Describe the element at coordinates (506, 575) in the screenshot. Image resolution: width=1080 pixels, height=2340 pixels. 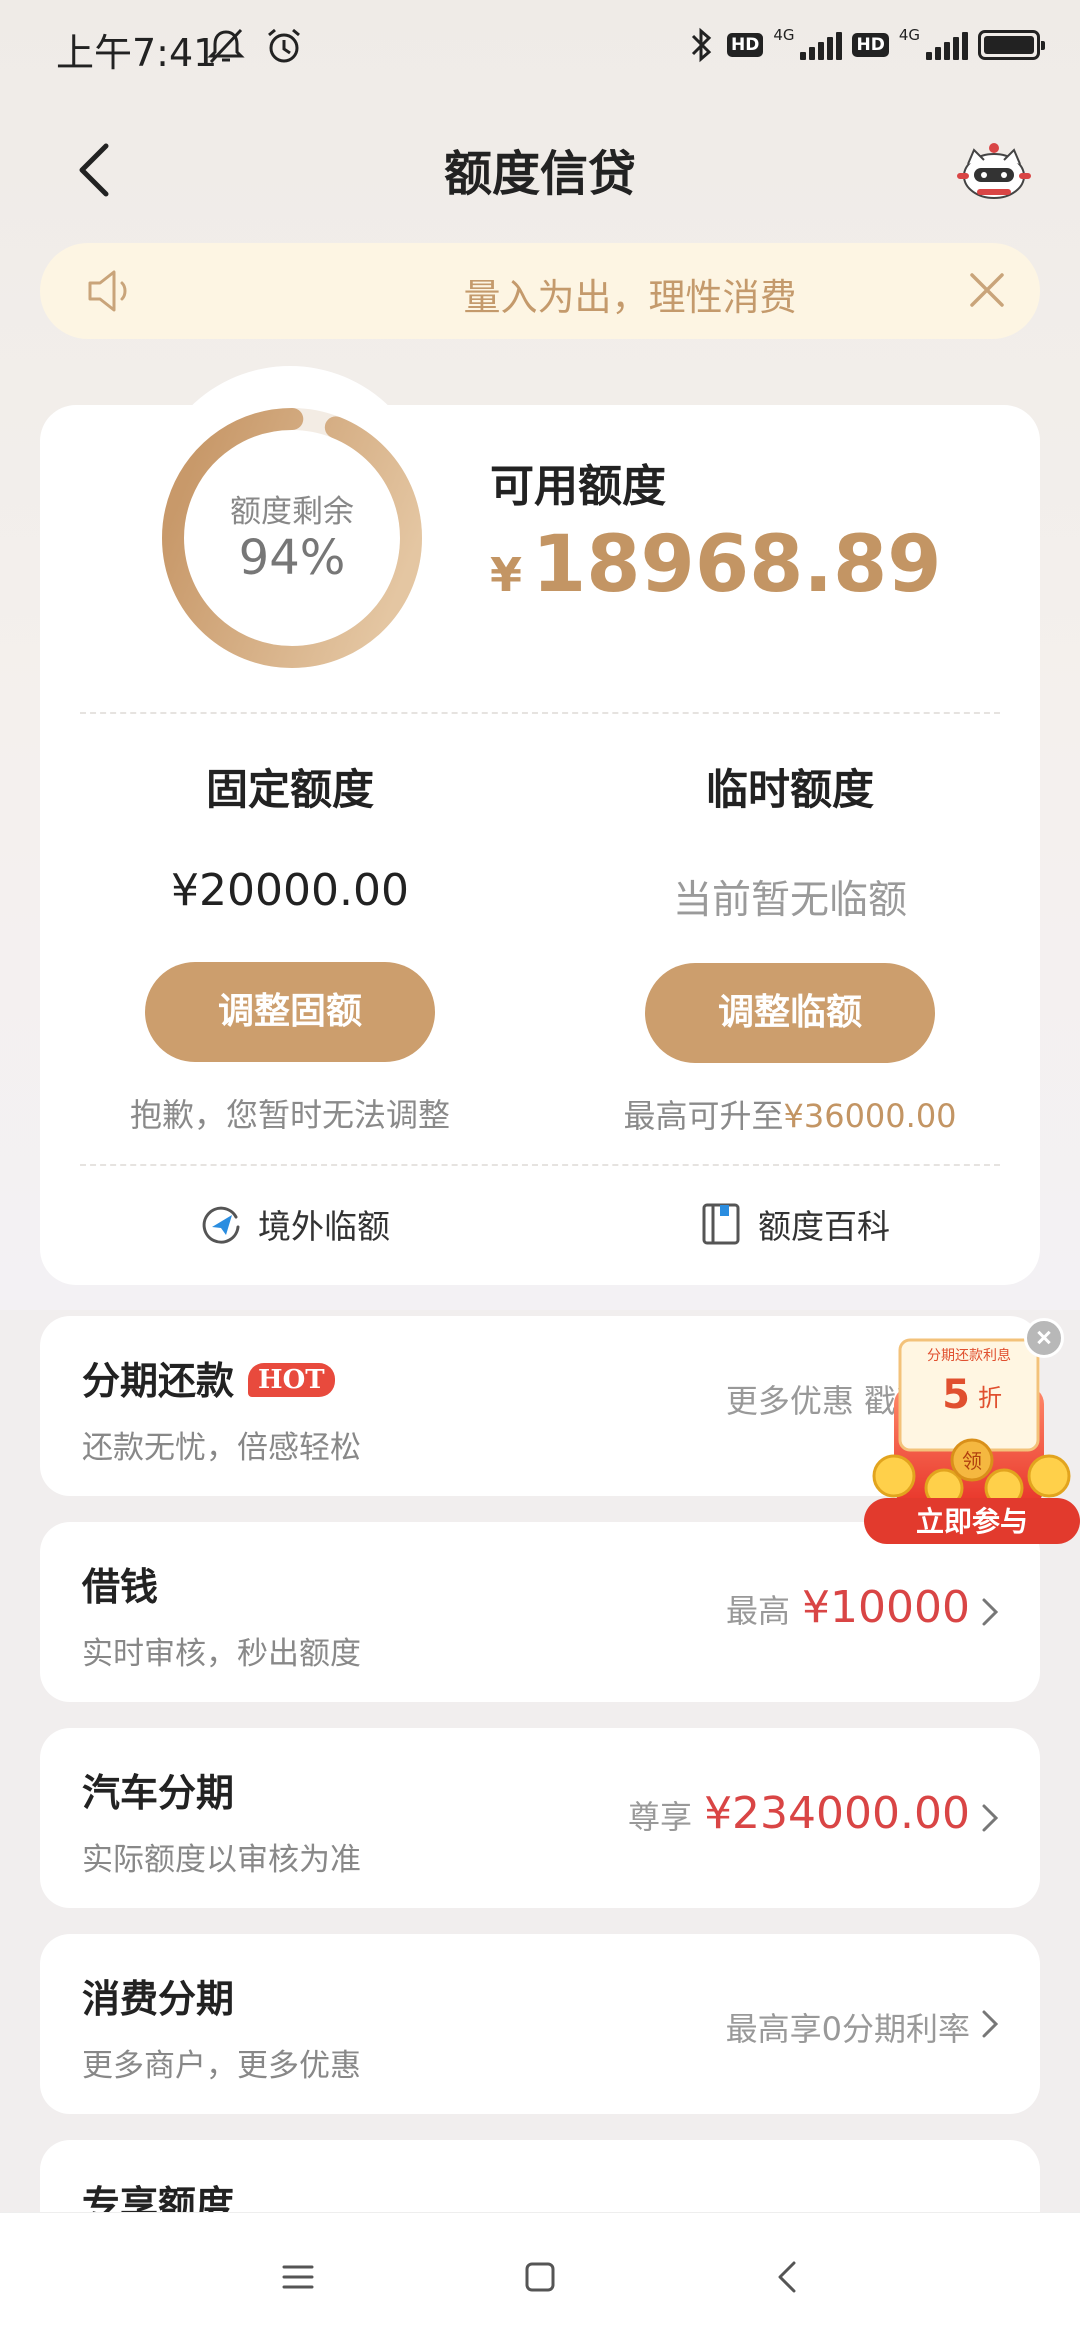
I see `currency-symbol: ¥` at that location.